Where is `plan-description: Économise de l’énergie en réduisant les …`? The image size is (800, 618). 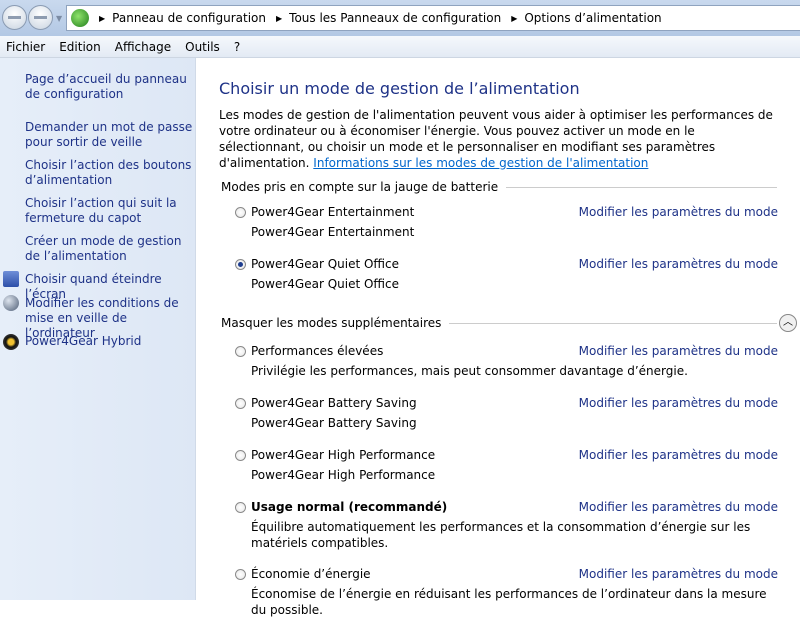
plan-description: Économise de l’énergie en réduisant les … is located at coordinates (509, 602).